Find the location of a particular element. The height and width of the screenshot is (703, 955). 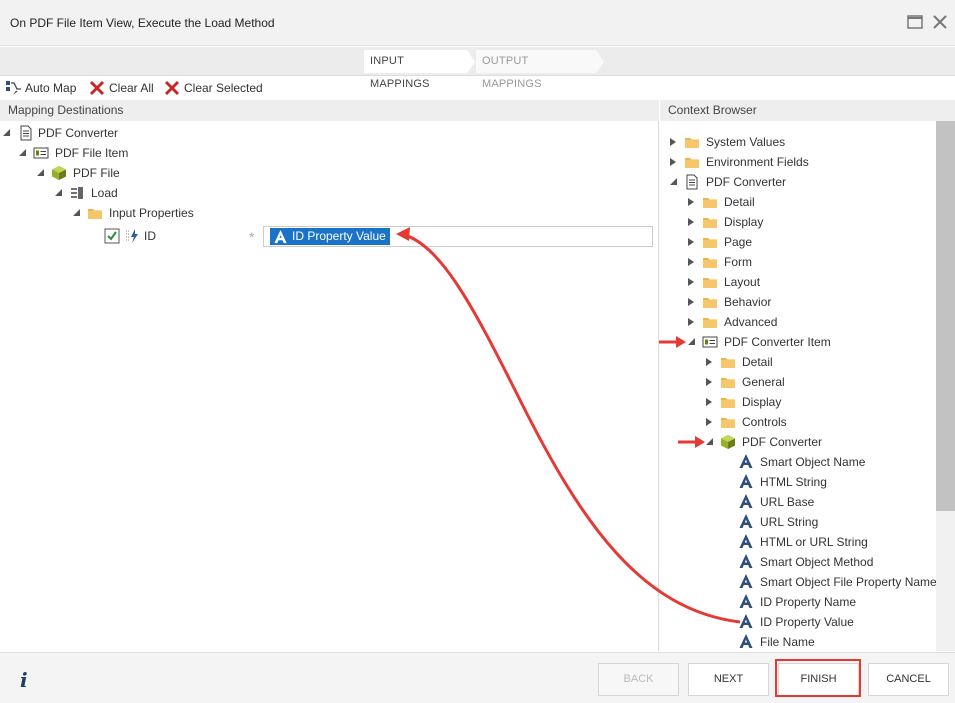

tree-node-label: PDF Converter is located at coordinates (78, 133).